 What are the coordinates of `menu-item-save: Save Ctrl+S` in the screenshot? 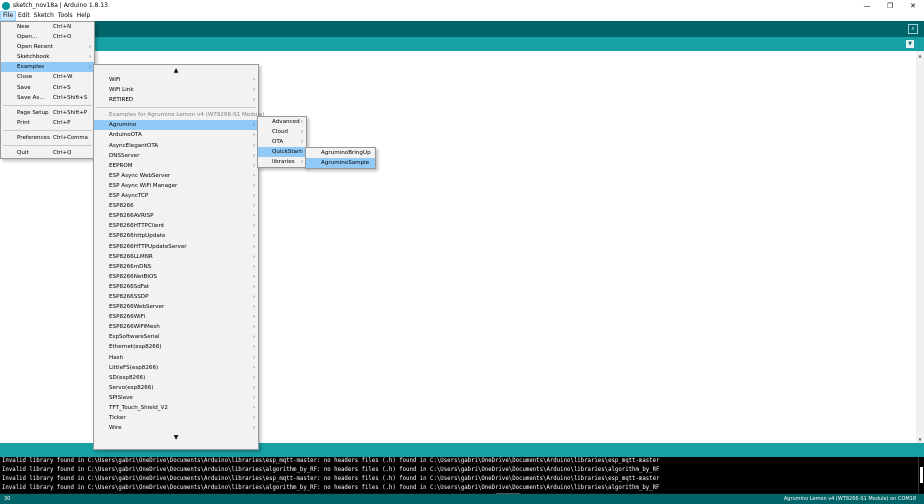 It's located at (47, 88).